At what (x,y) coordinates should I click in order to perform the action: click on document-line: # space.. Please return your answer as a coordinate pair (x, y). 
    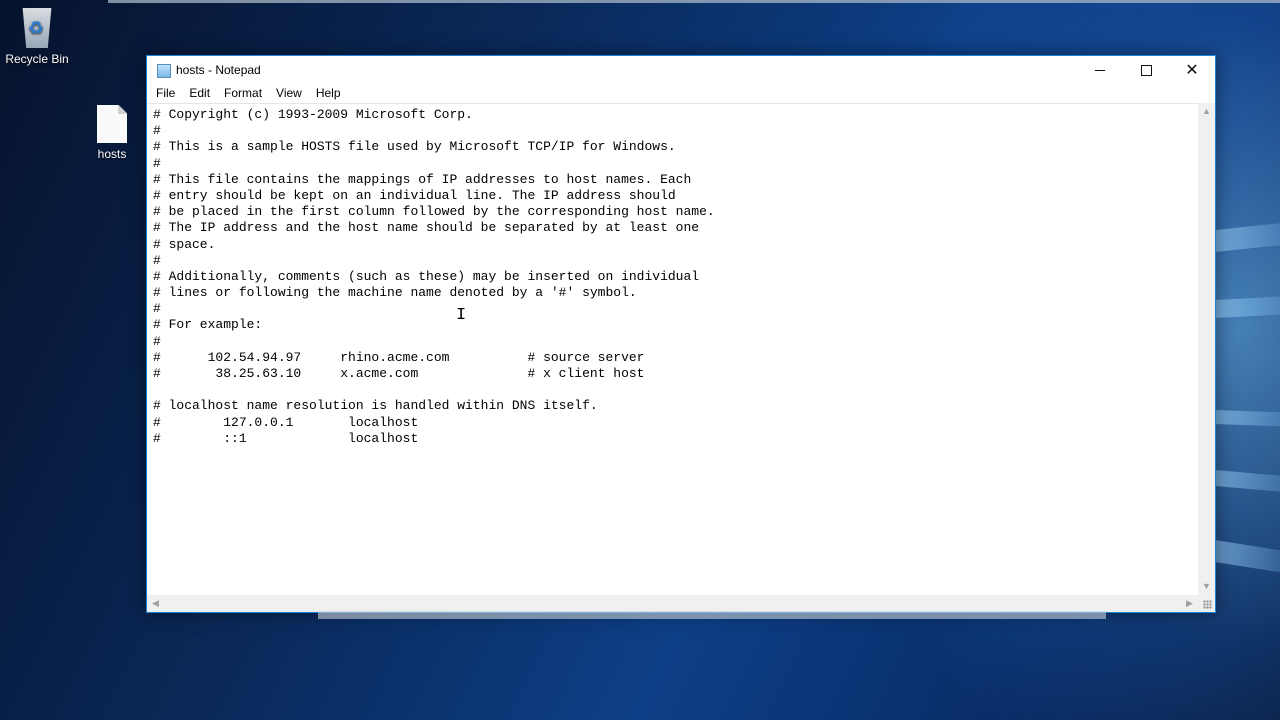
    Looking at the image, I should click on (184, 244).